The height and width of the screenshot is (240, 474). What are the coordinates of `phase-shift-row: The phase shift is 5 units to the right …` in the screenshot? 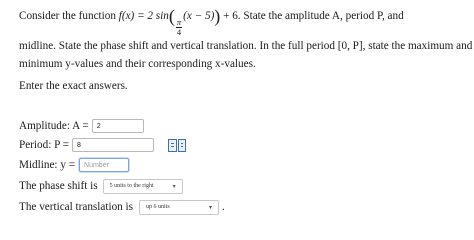 It's located at (101, 186).